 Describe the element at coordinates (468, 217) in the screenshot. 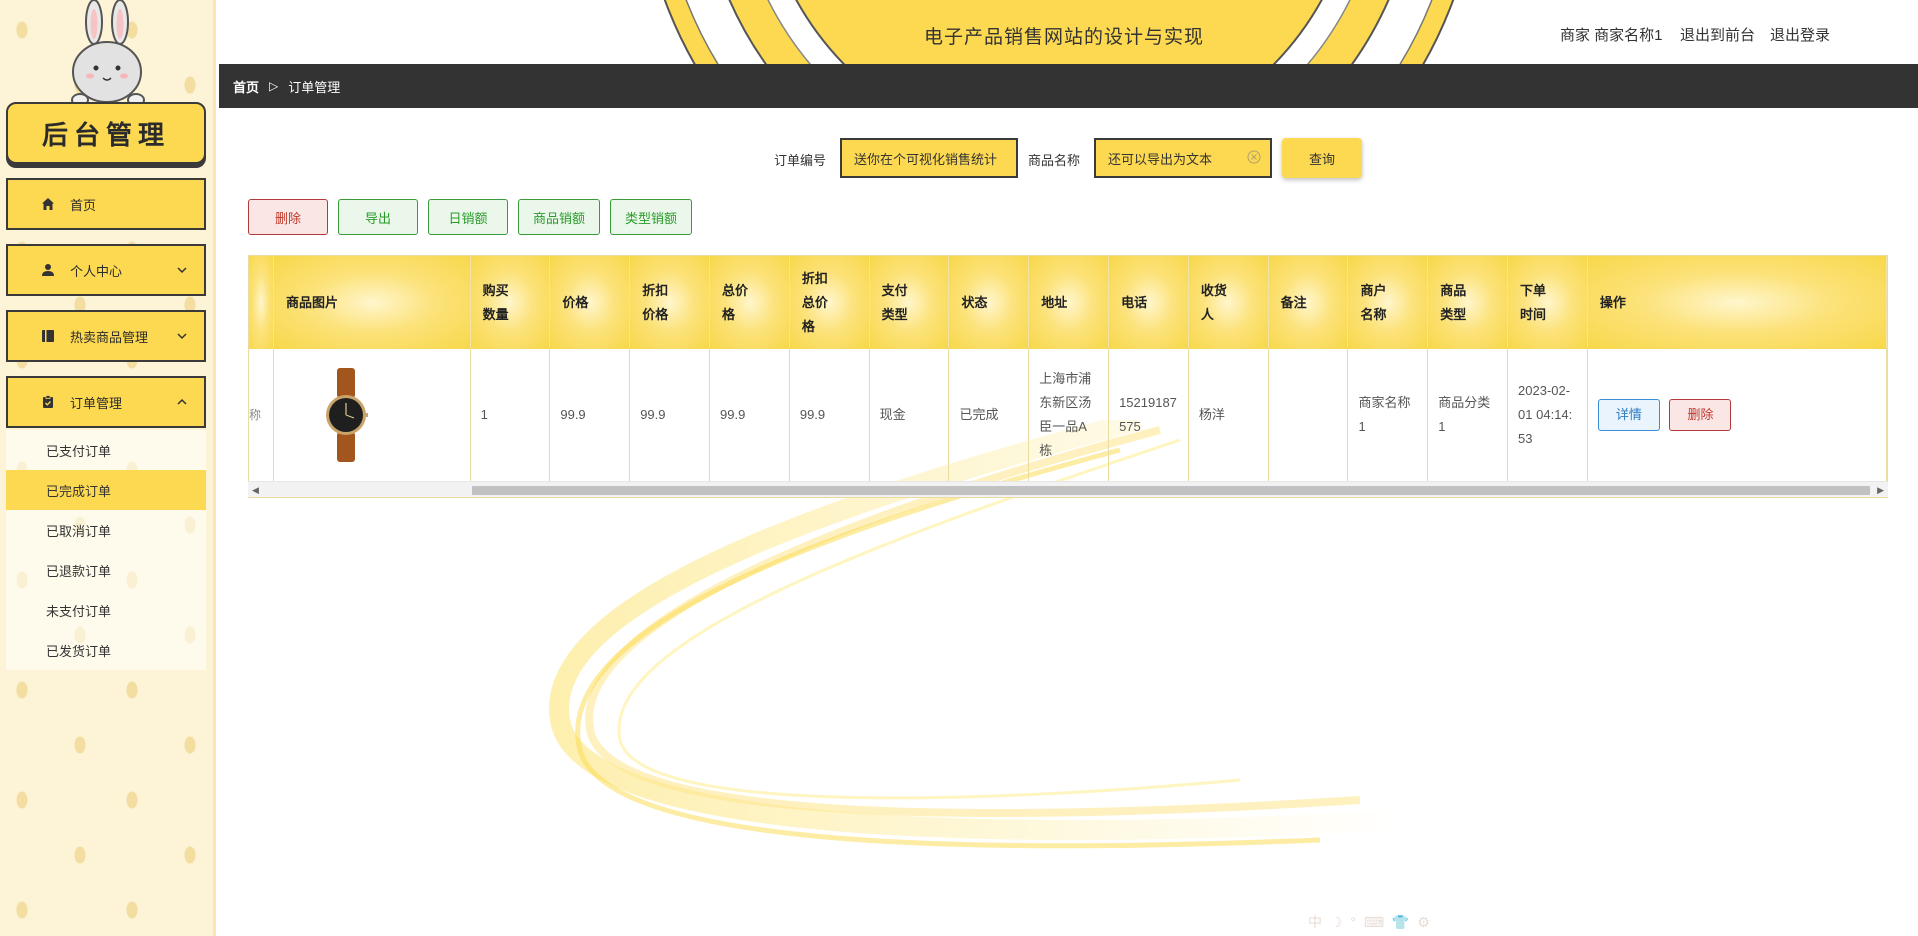

I see `daily-sales-button: 日销额` at that location.